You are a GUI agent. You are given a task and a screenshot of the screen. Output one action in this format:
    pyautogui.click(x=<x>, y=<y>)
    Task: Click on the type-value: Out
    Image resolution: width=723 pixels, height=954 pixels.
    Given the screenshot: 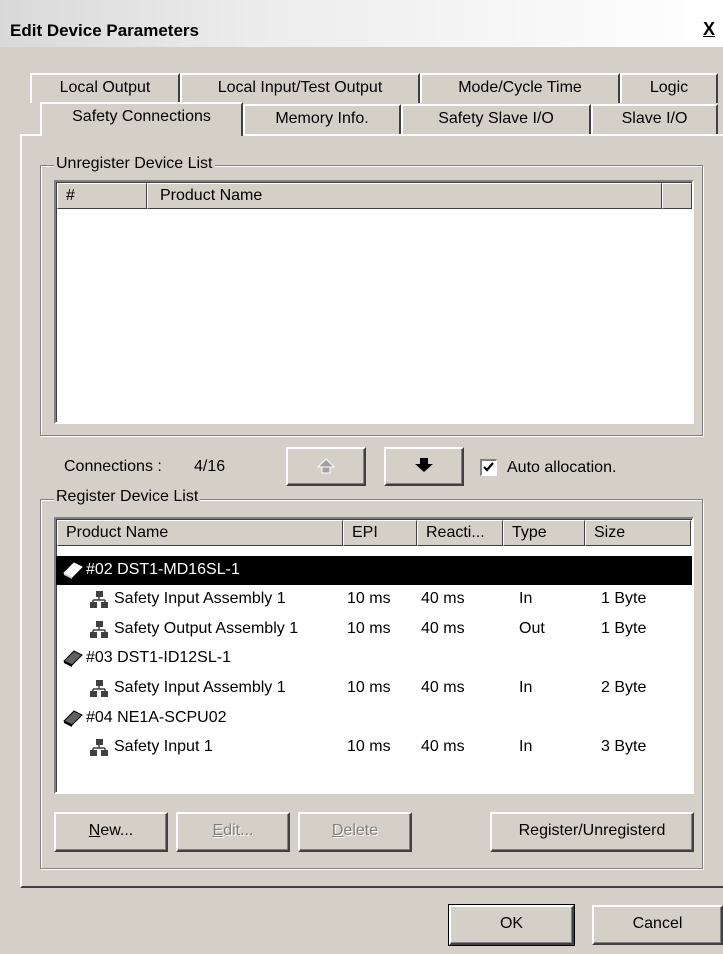 What is the action you would take?
    pyautogui.click(x=532, y=628)
    